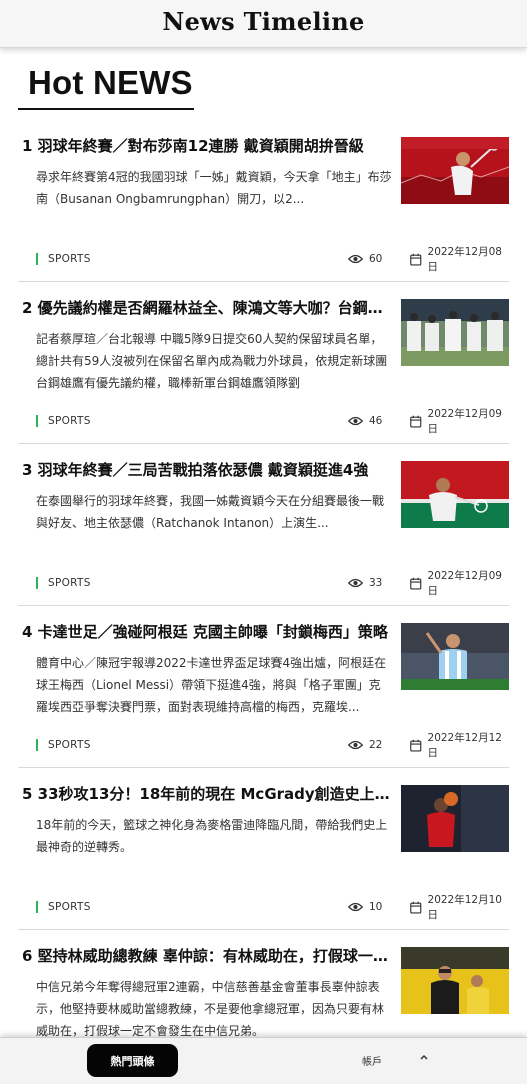  I want to click on section-heading: Hot NEWS, so click(110, 82).